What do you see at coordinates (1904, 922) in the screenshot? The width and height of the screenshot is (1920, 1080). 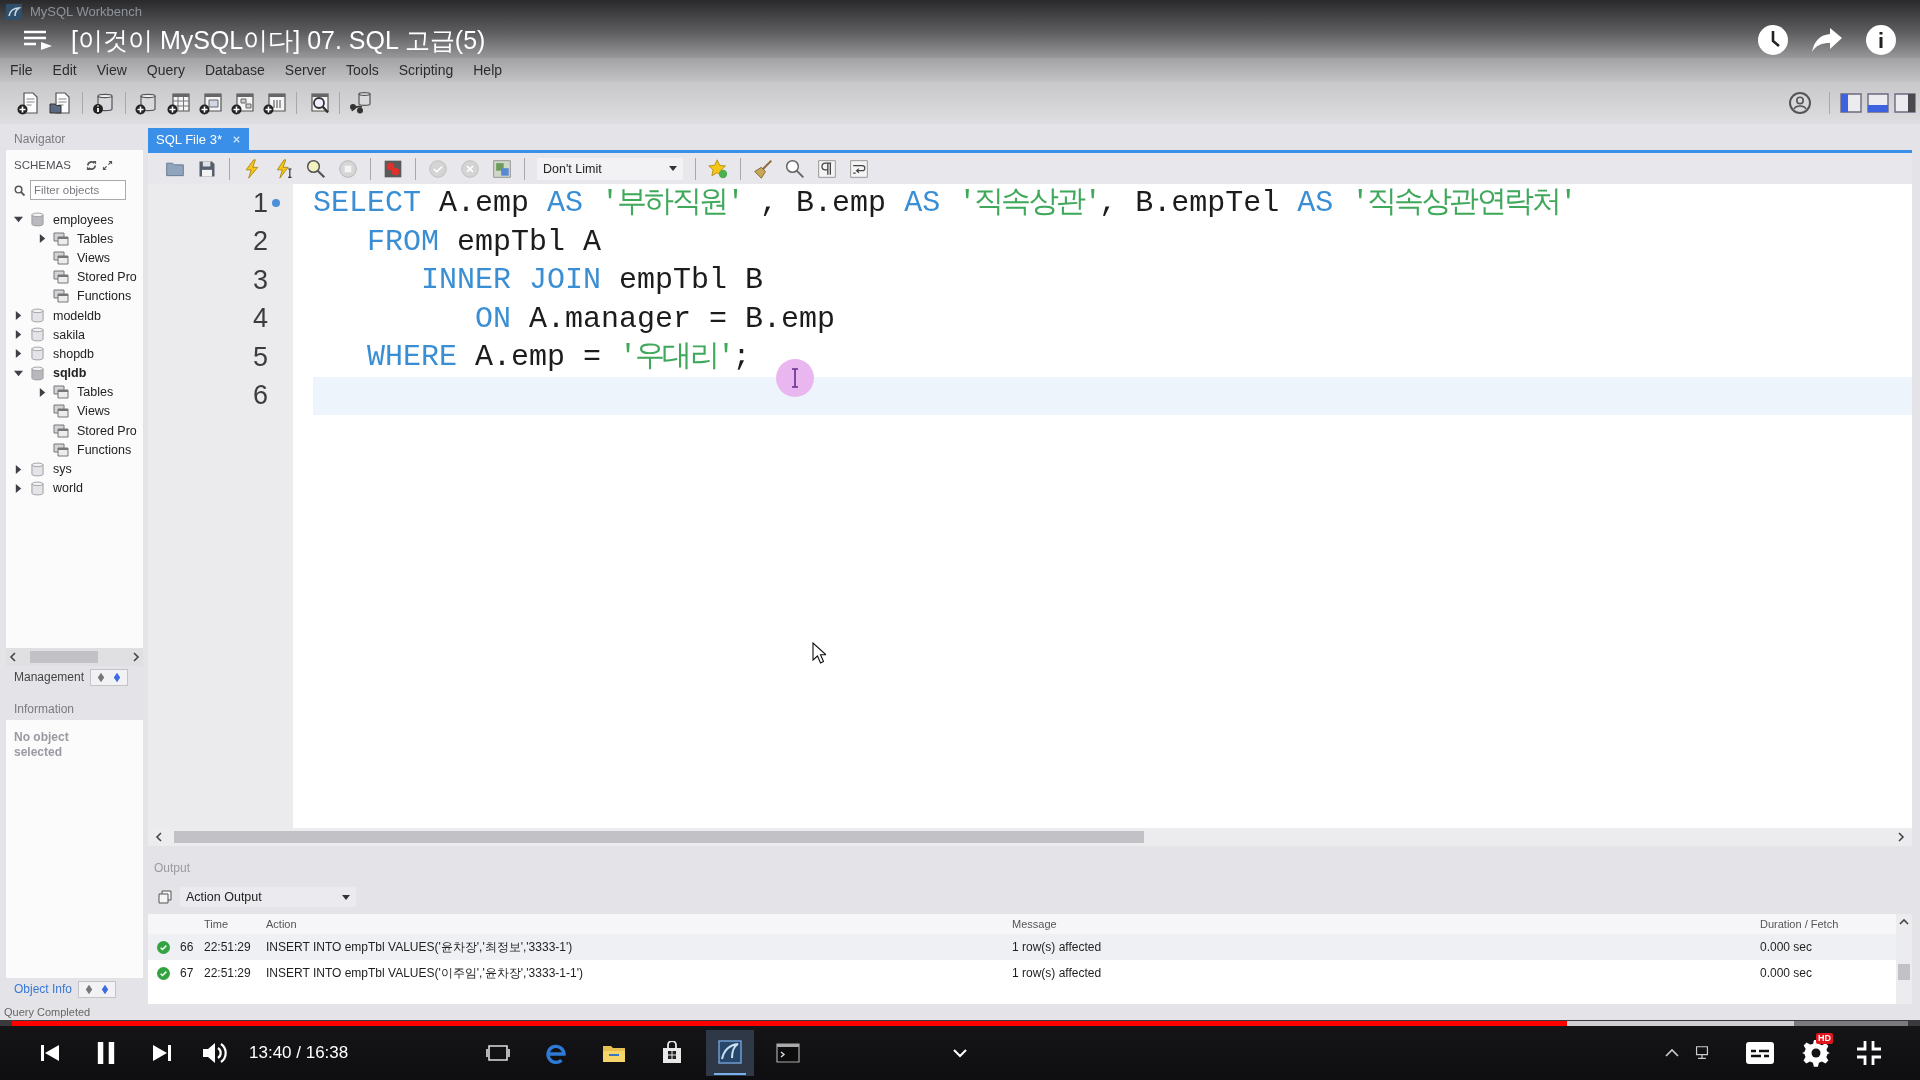 I see `chevron-up-icon` at bounding box center [1904, 922].